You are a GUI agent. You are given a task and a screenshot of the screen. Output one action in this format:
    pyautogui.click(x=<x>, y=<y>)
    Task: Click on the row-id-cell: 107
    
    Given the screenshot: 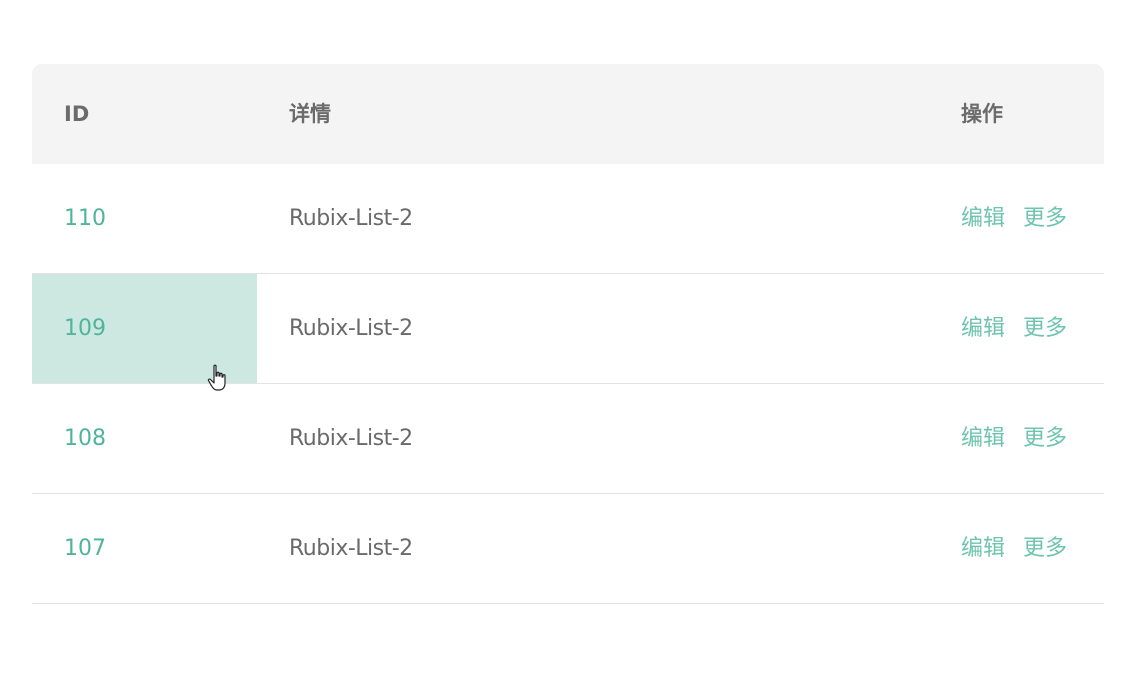 What is the action you would take?
    pyautogui.click(x=144, y=548)
    